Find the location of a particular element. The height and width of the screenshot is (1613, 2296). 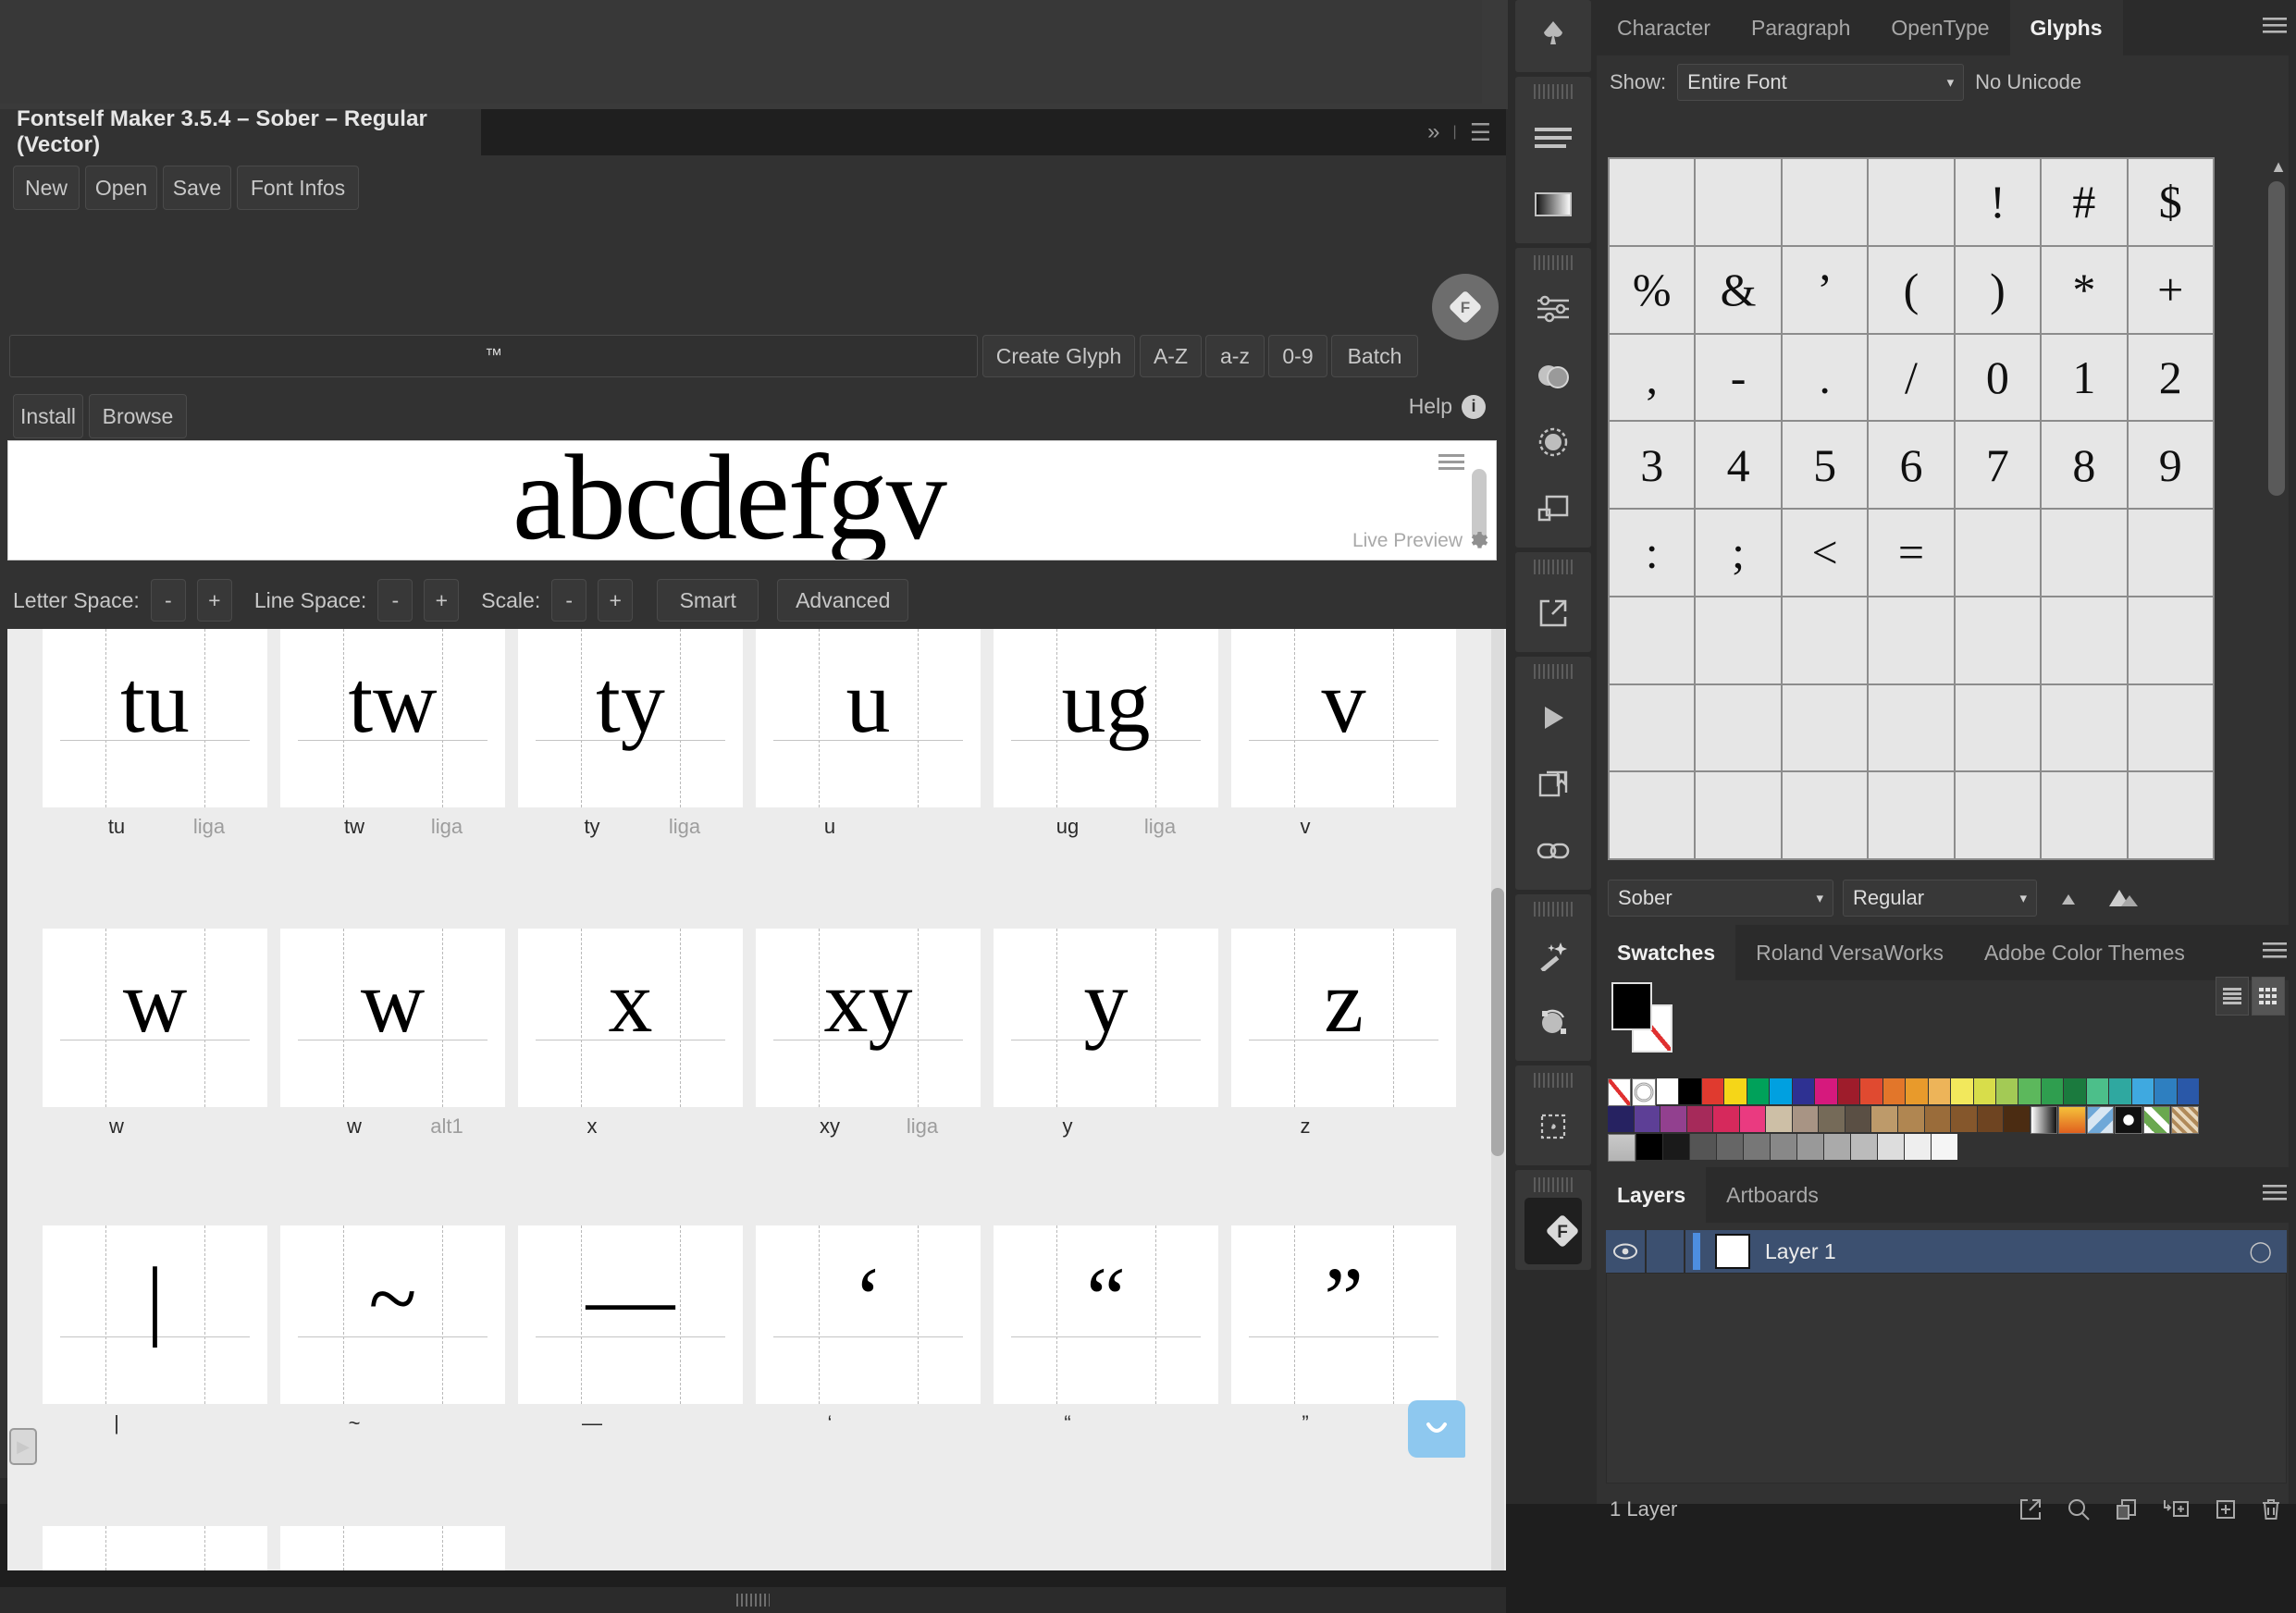

fontself-badge-icon: F is located at coordinates (1465, 307).